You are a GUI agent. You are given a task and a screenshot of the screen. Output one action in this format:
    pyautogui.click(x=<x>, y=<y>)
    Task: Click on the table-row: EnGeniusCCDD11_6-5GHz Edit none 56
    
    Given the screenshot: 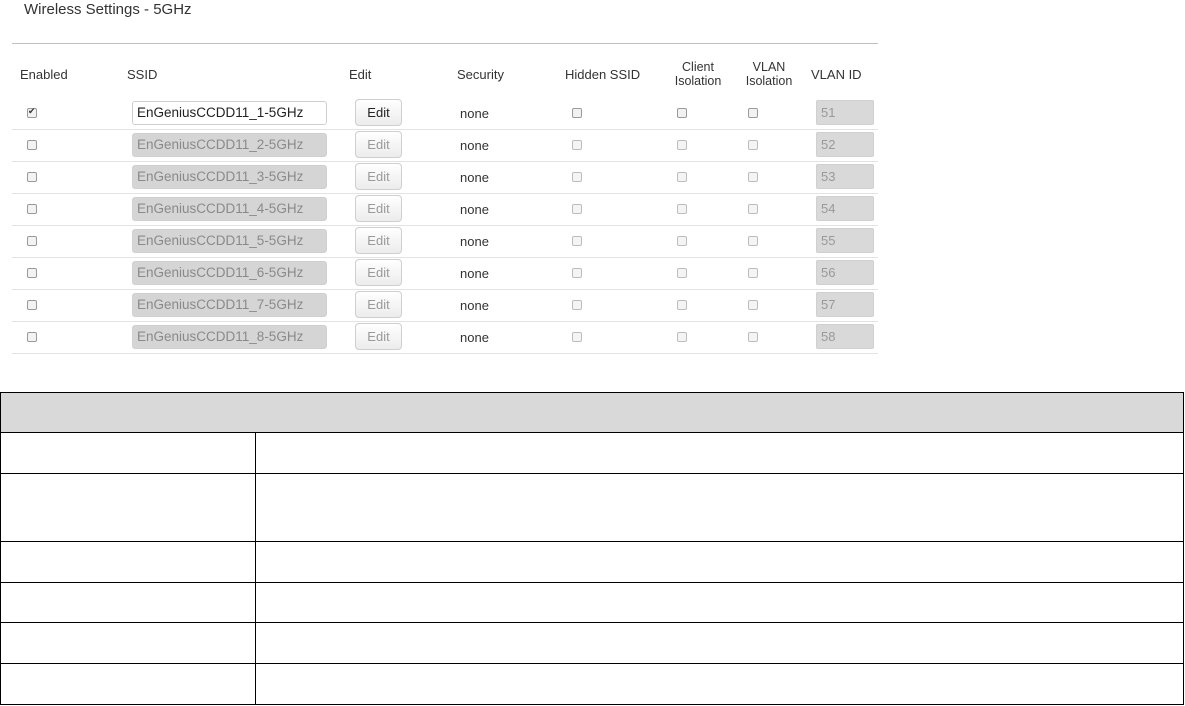 What is the action you would take?
    pyautogui.click(x=445, y=273)
    